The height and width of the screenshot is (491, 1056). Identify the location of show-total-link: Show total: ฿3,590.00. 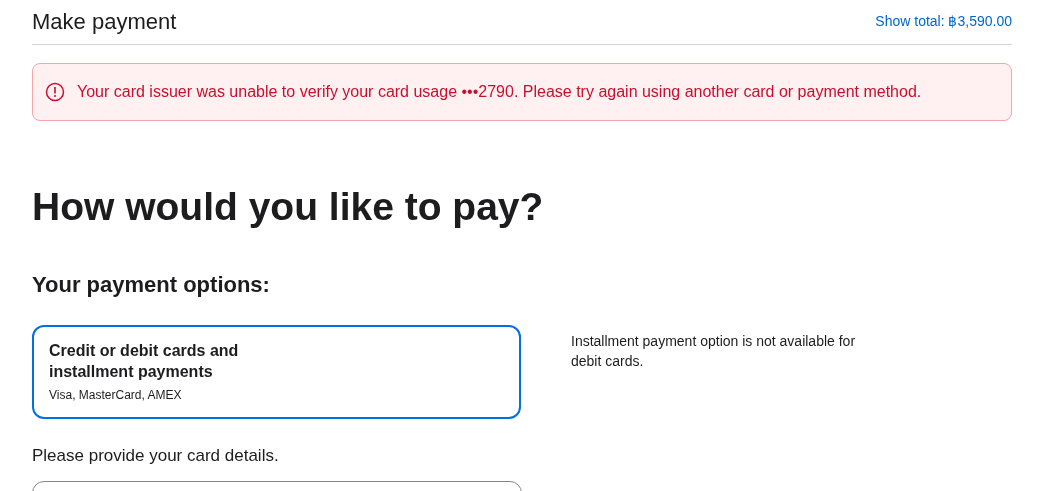
(943, 21).